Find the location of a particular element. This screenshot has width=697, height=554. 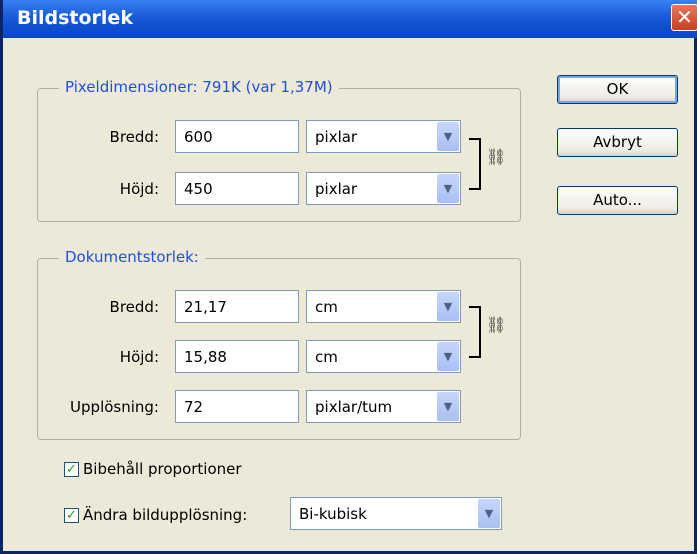

doc-width-label: Bredd: is located at coordinates (134, 307).